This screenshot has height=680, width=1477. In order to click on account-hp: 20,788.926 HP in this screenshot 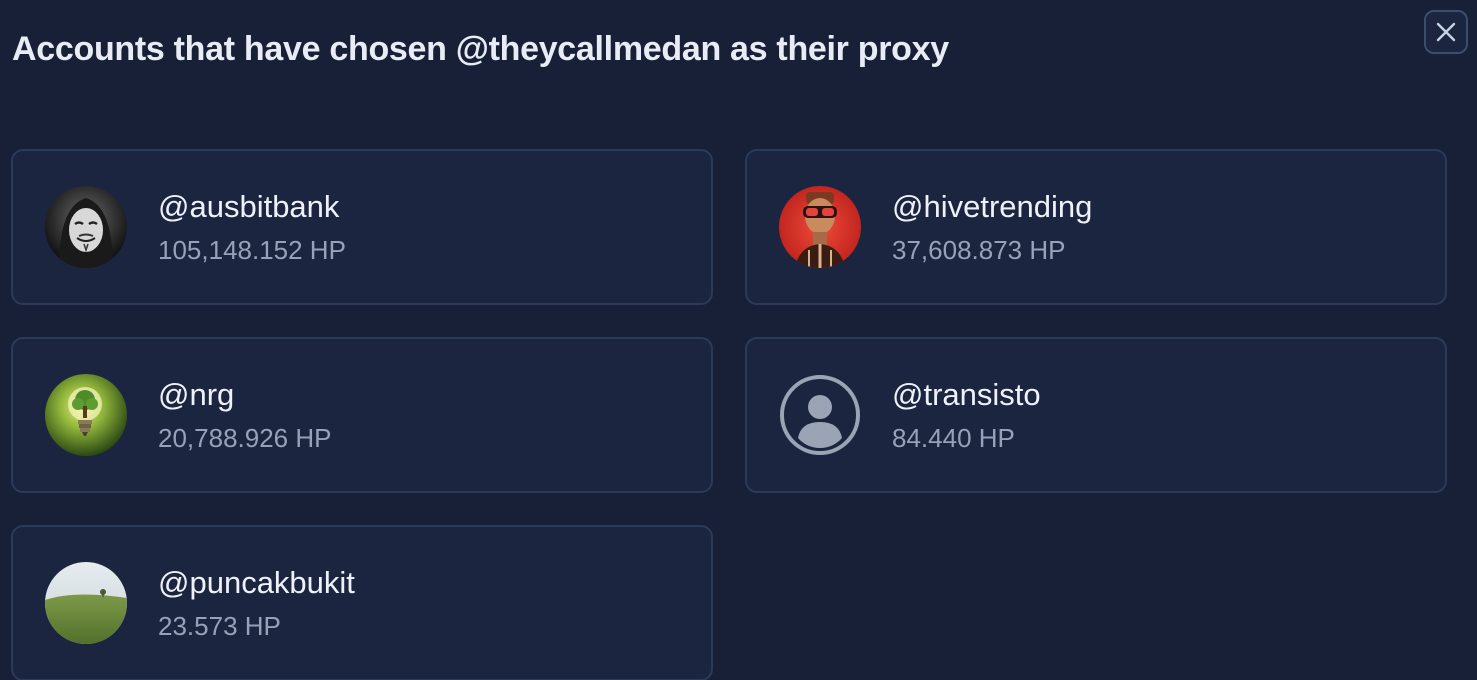, I will do `click(245, 438)`.